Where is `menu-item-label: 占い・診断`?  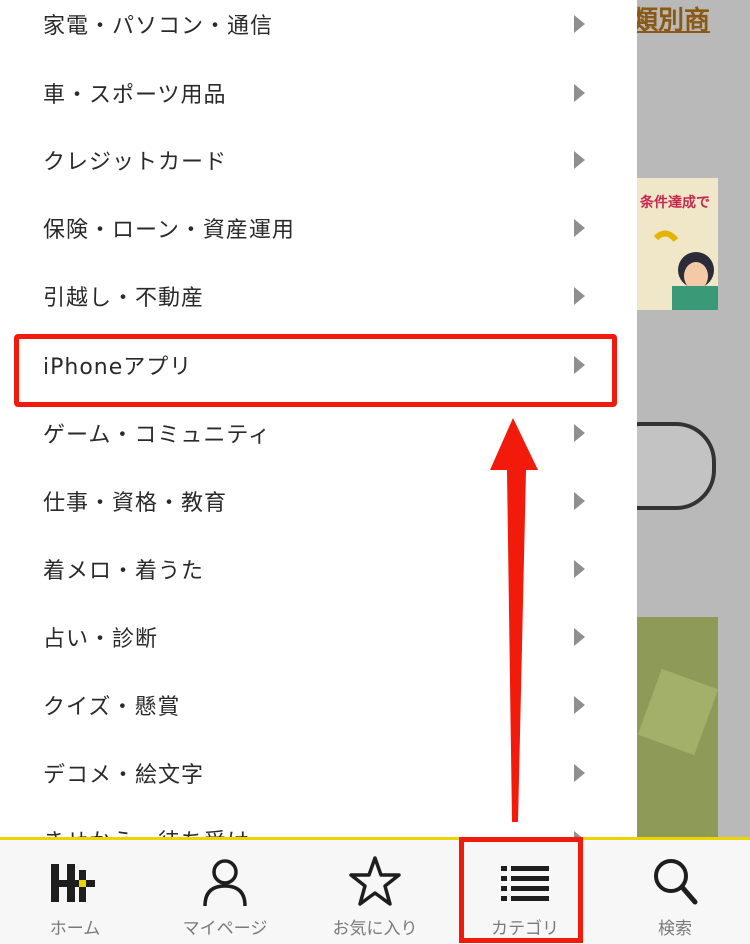 menu-item-label: 占い・診断 is located at coordinates (101, 639).